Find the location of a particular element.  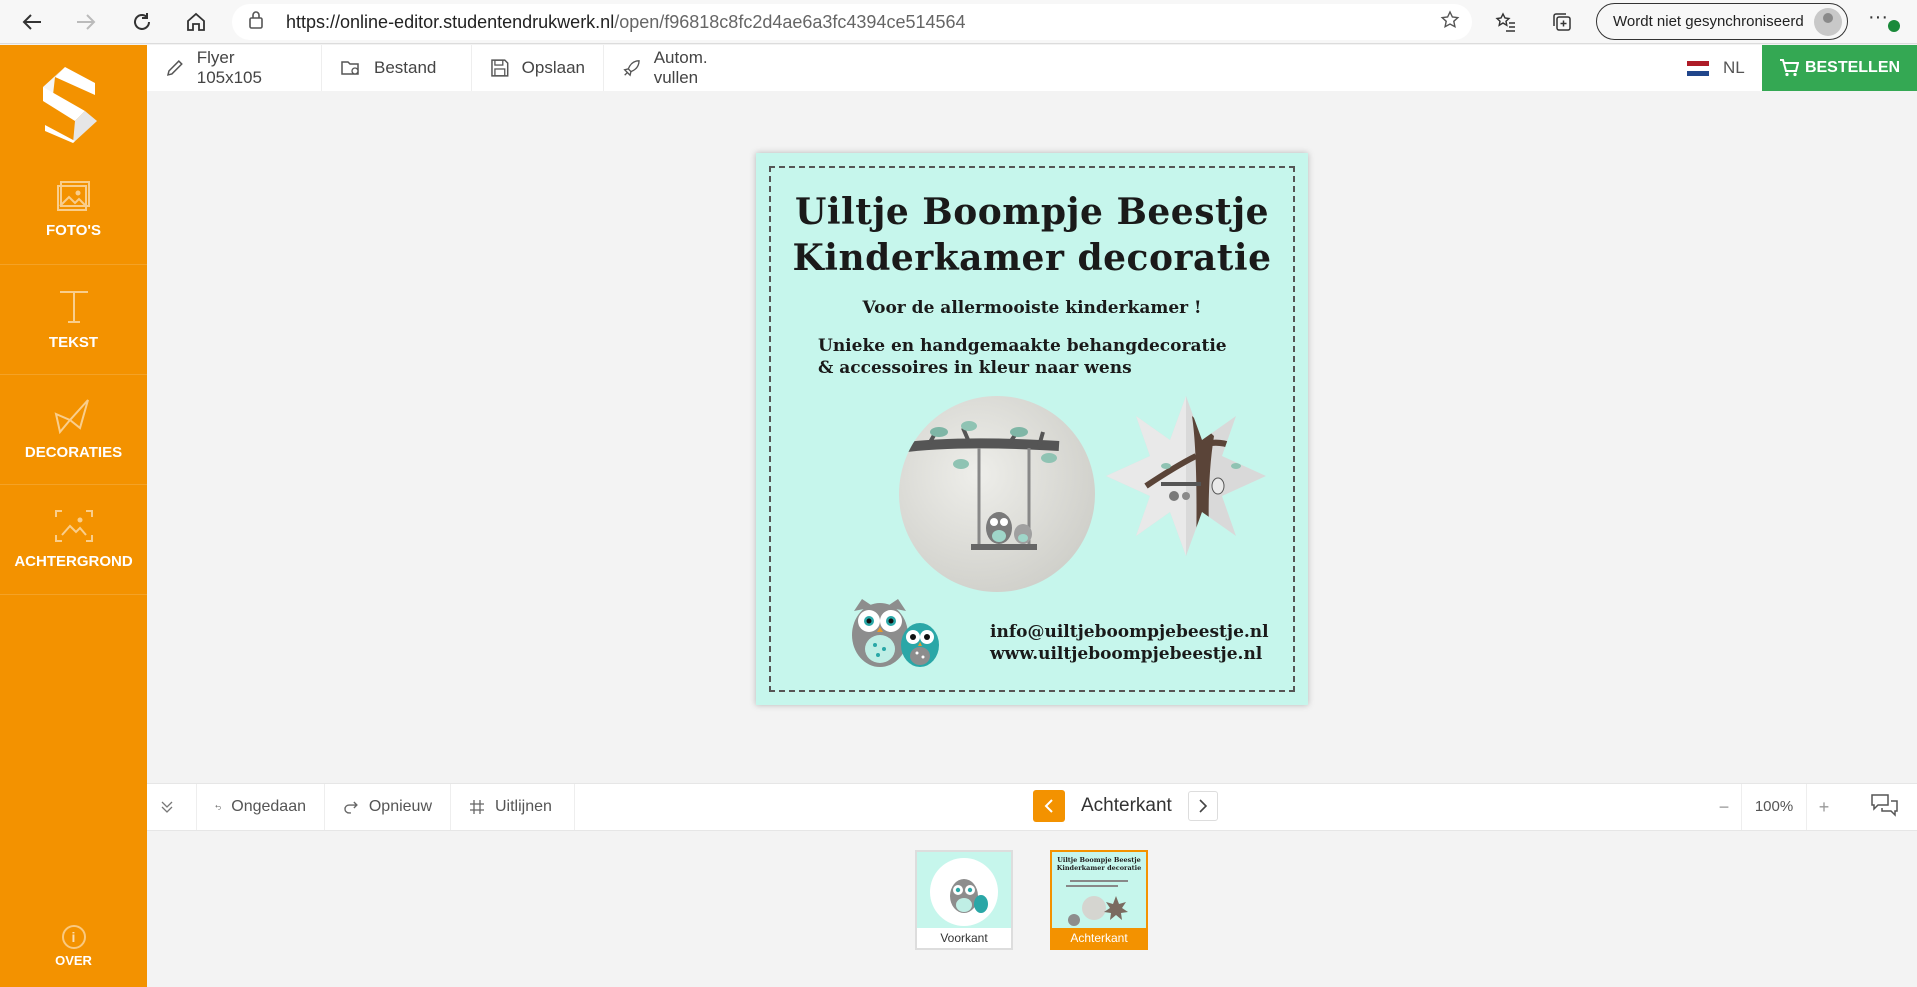

starburst-tree-photo is located at coordinates (1186, 476).